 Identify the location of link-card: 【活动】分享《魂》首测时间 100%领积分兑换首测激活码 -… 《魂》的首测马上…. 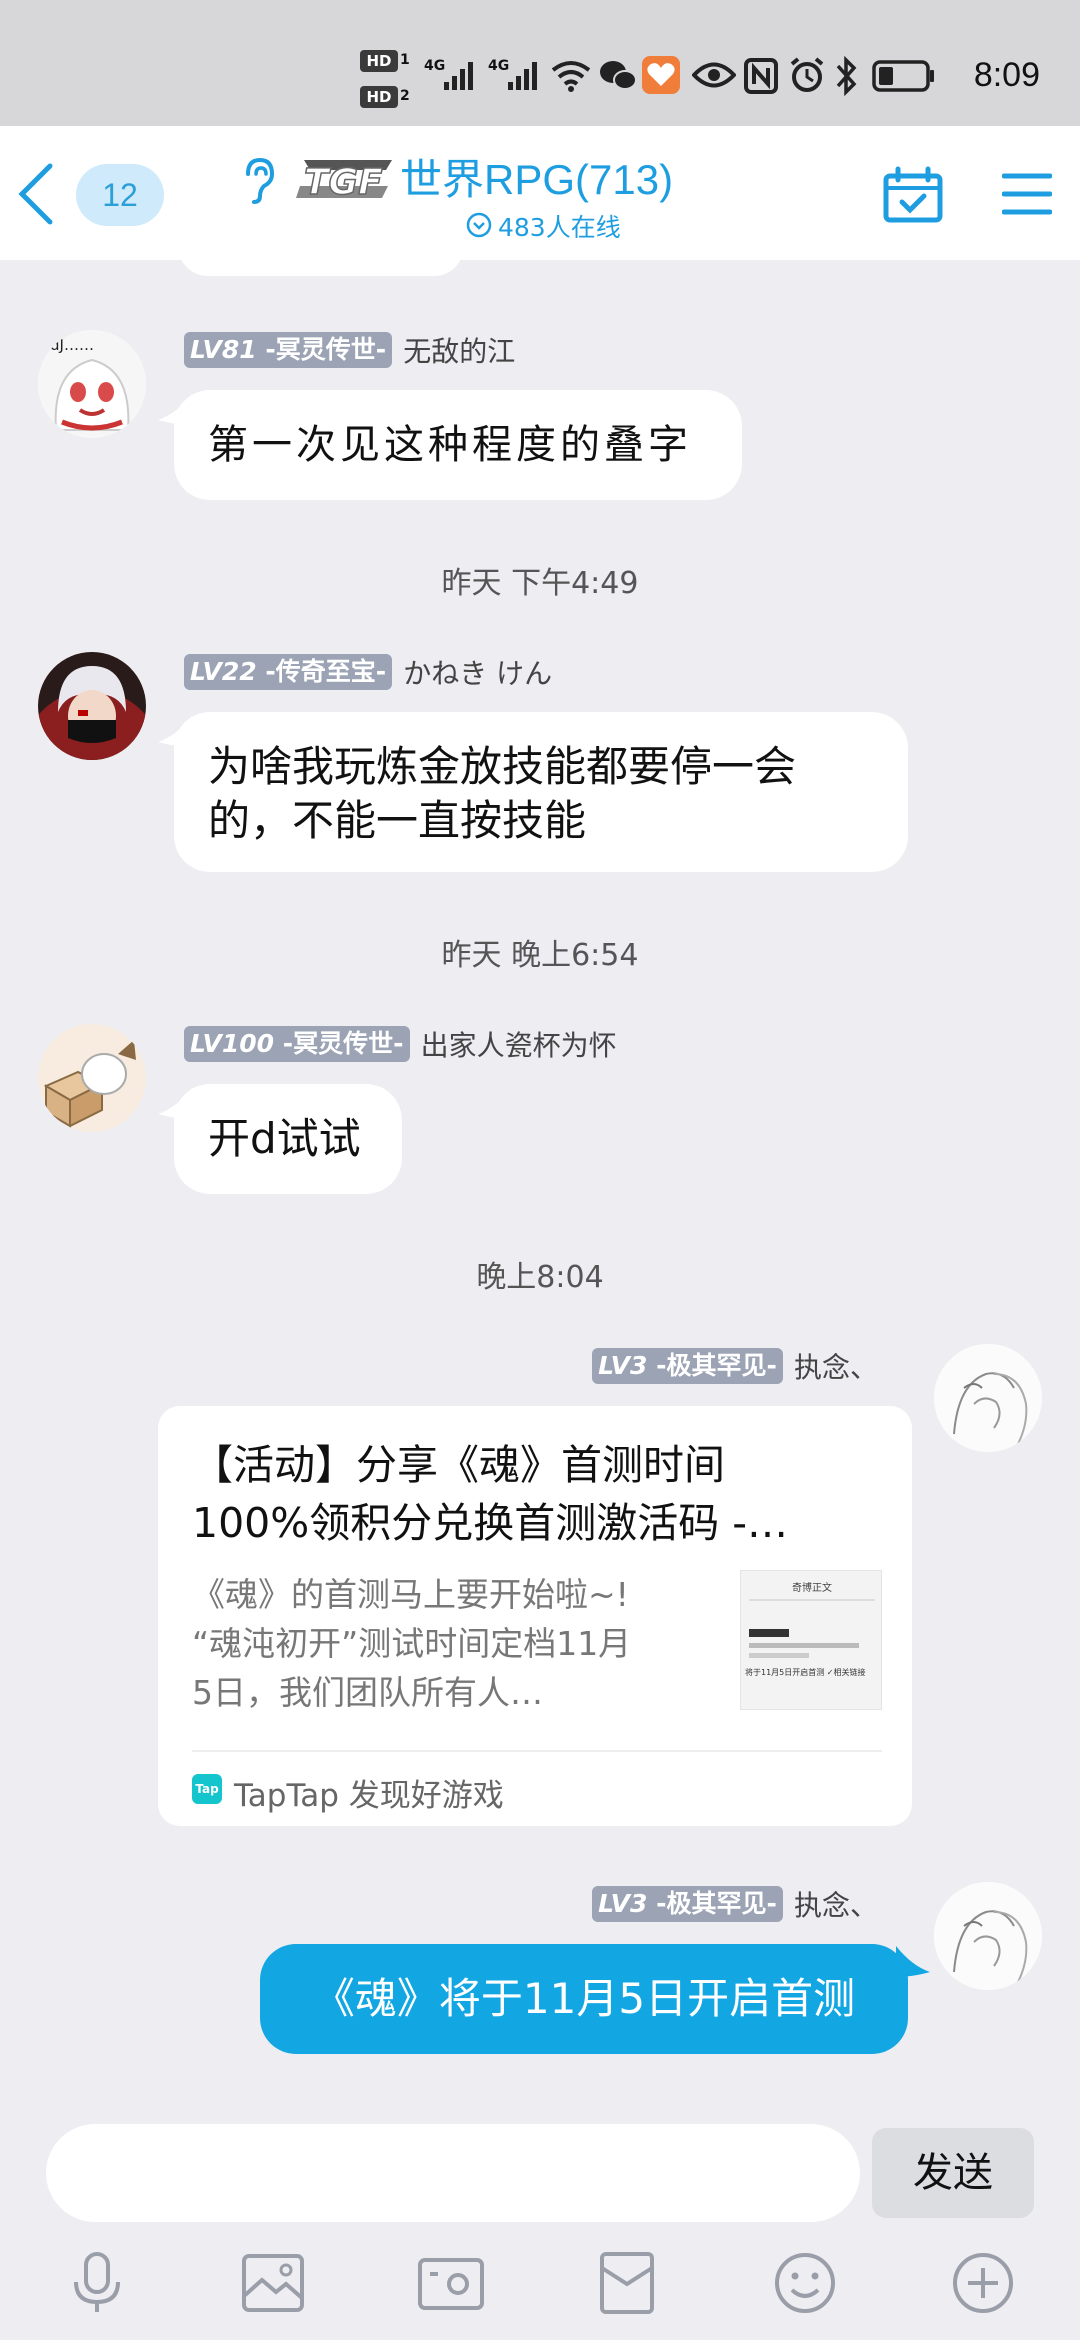
(535, 1616).